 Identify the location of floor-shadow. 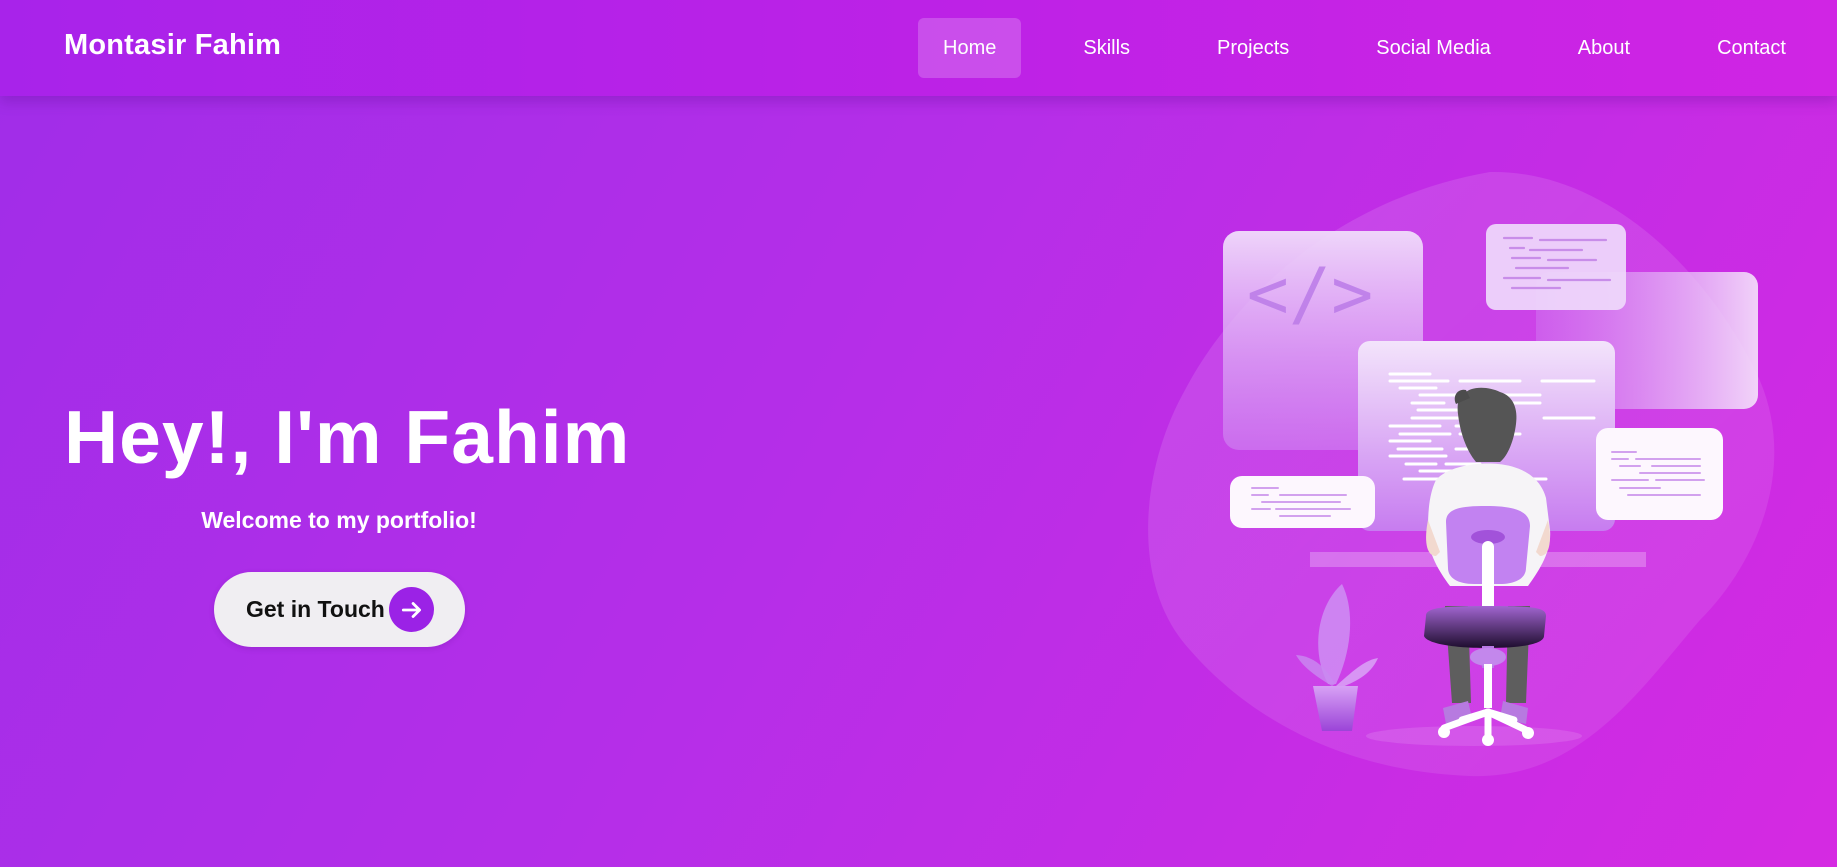
(1474, 736).